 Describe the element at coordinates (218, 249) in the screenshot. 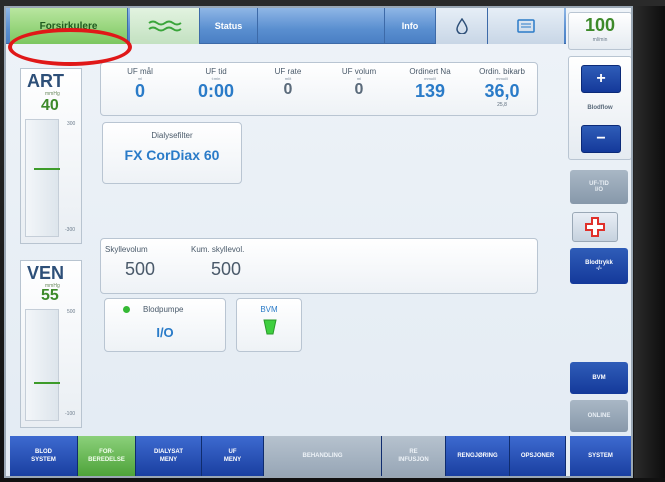

I see `cum-rinse-volume-label: Kum. skyllevol.` at that location.